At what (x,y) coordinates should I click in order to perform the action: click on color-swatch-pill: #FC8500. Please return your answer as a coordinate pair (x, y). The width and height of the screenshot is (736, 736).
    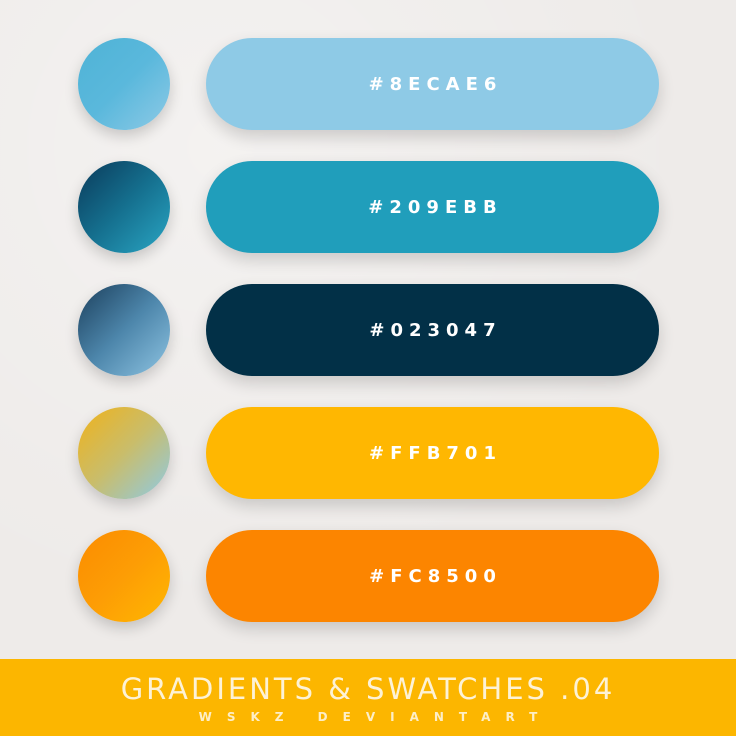
    Looking at the image, I should click on (432, 576).